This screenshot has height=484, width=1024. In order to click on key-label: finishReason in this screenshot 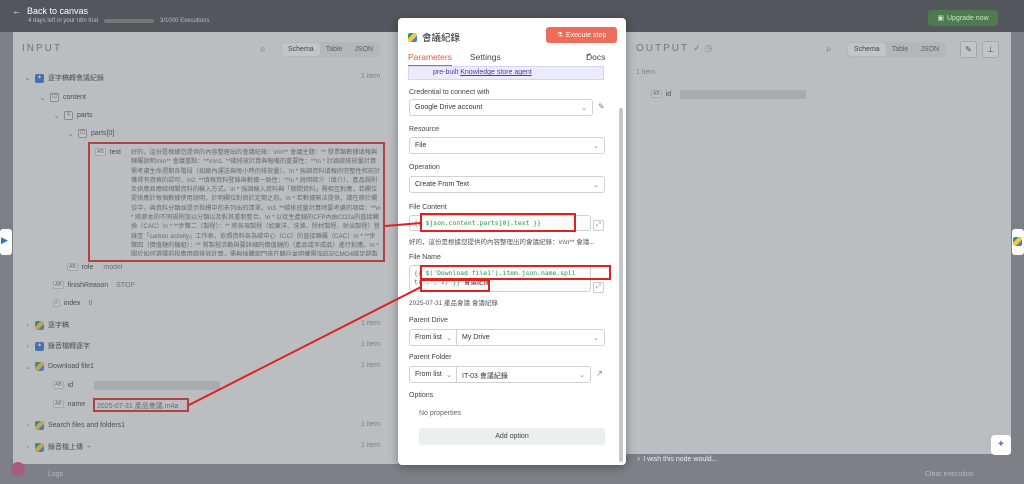, I will do `click(88, 285)`.